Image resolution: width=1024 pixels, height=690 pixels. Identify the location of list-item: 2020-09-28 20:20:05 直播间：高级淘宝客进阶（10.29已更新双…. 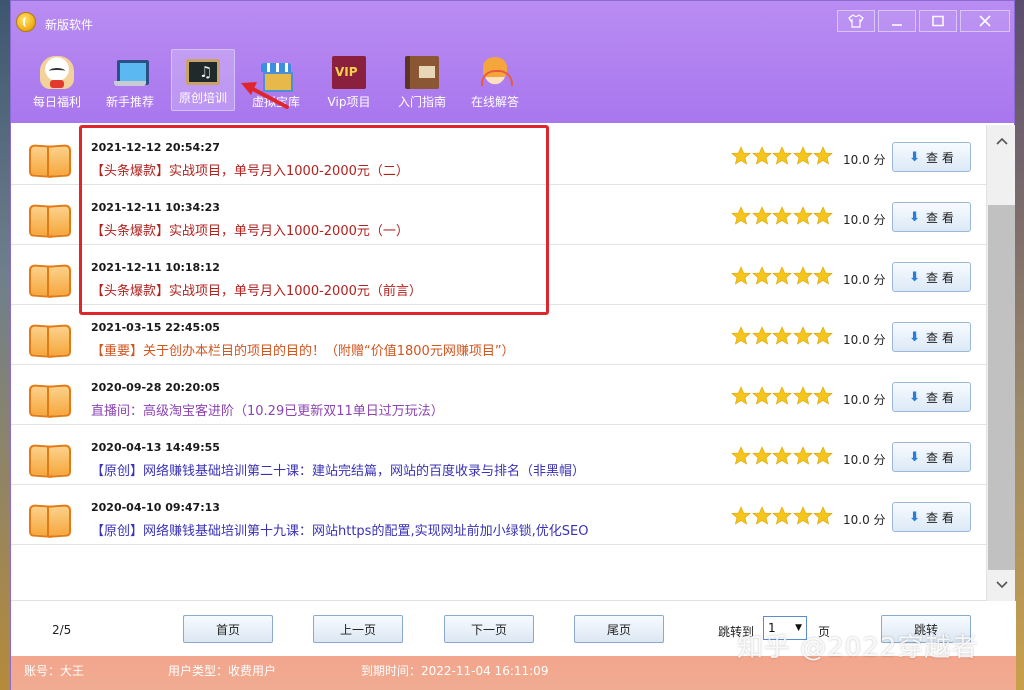
(503, 395).